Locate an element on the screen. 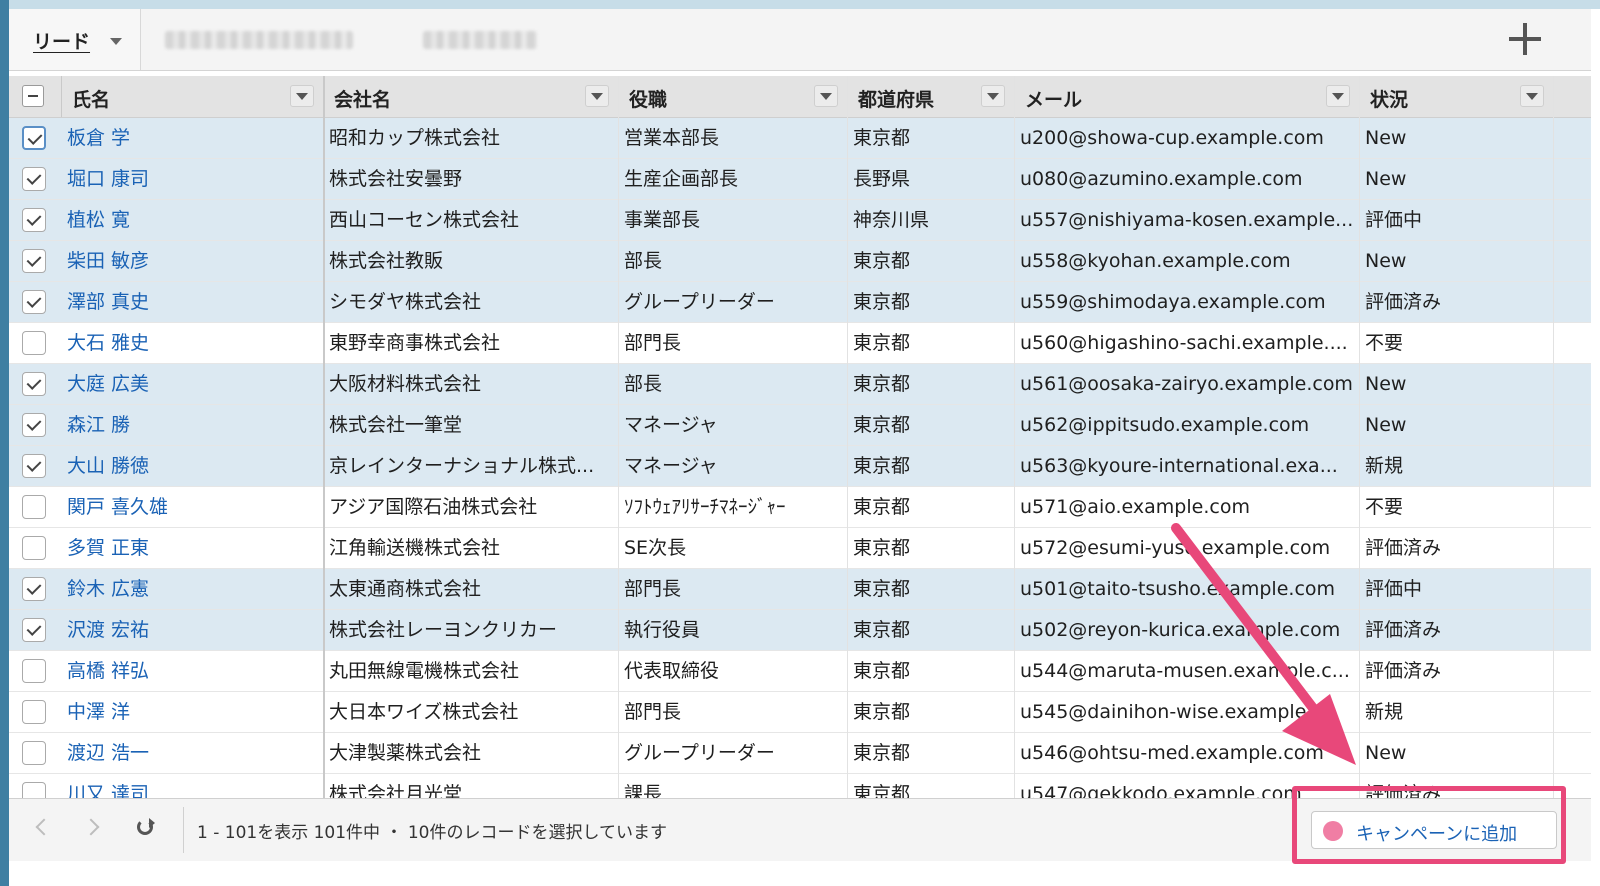 The image size is (1600, 886). lead-name-link: 渡辺 浩一 is located at coordinates (193, 753).